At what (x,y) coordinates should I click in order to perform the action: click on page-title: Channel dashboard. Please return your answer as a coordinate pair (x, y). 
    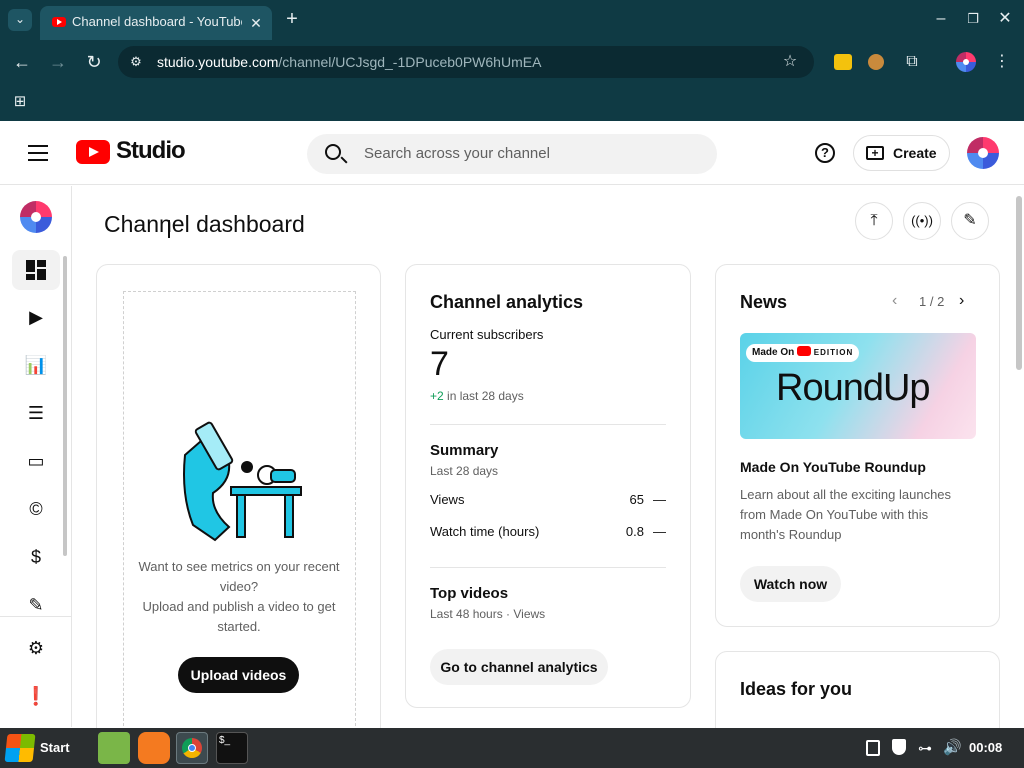
    Looking at the image, I should click on (204, 224).